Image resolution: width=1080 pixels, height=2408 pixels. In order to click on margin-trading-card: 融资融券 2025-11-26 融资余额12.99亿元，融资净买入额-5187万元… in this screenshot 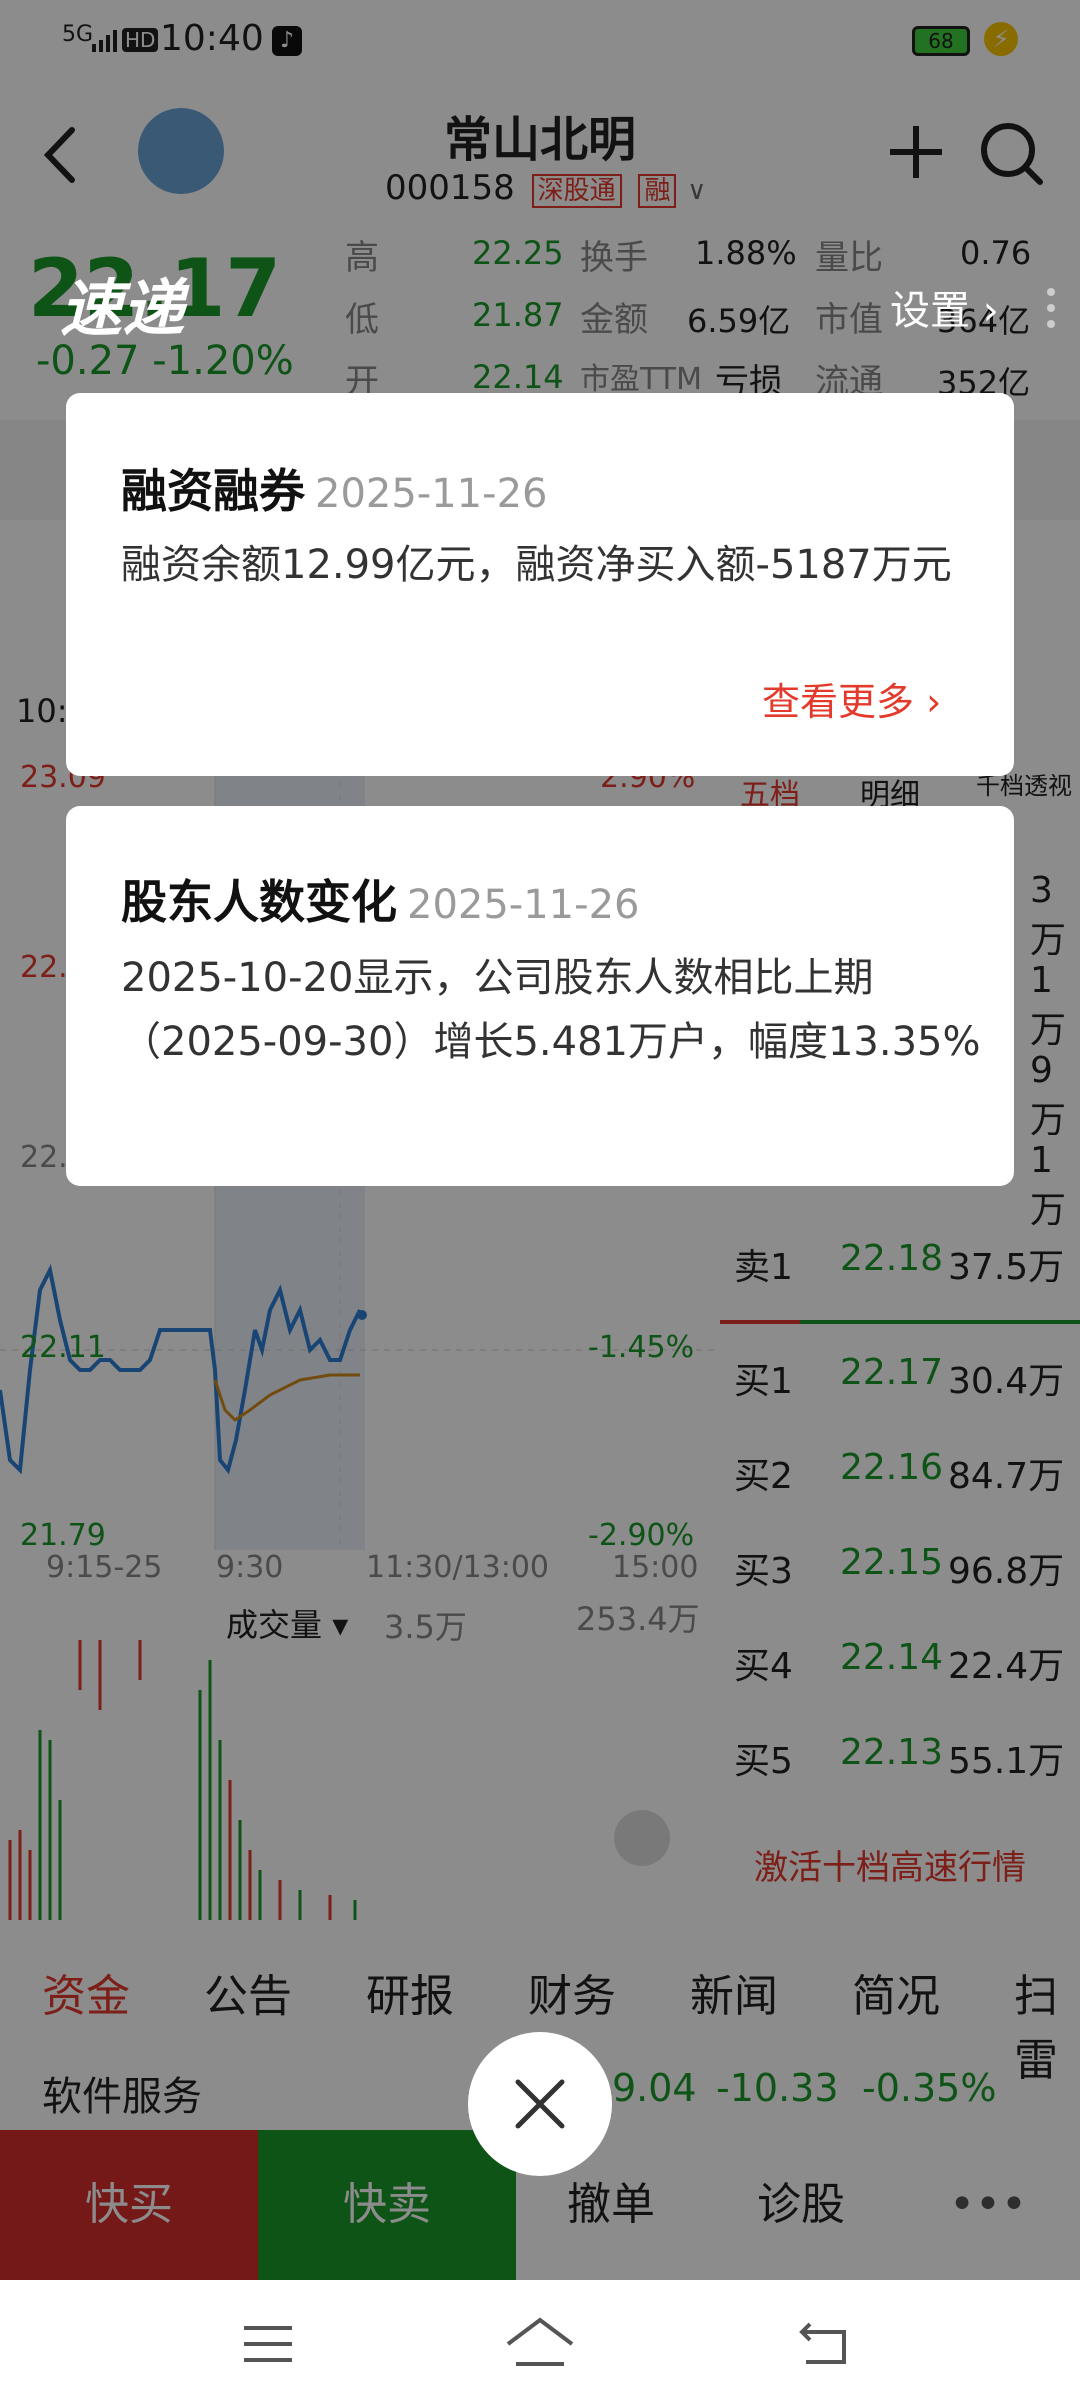, I will do `click(540, 584)`.